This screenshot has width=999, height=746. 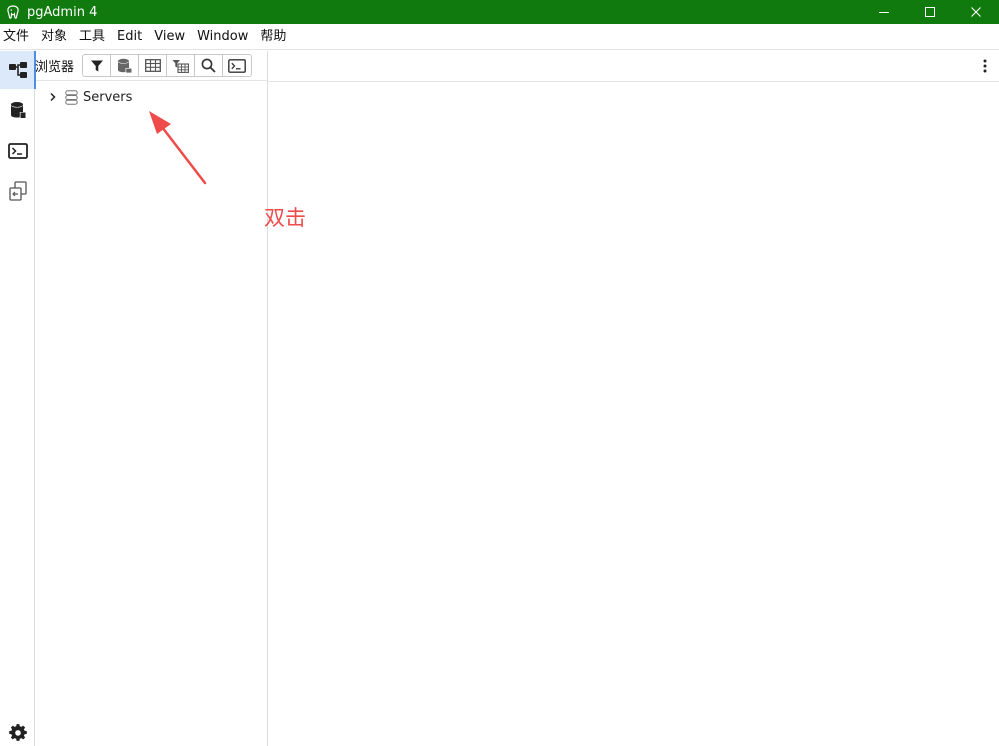 What do you see at coordinates (53, 97) in the screenshot?
I see `chevron-right-icon` at bounding box center [53, 97].